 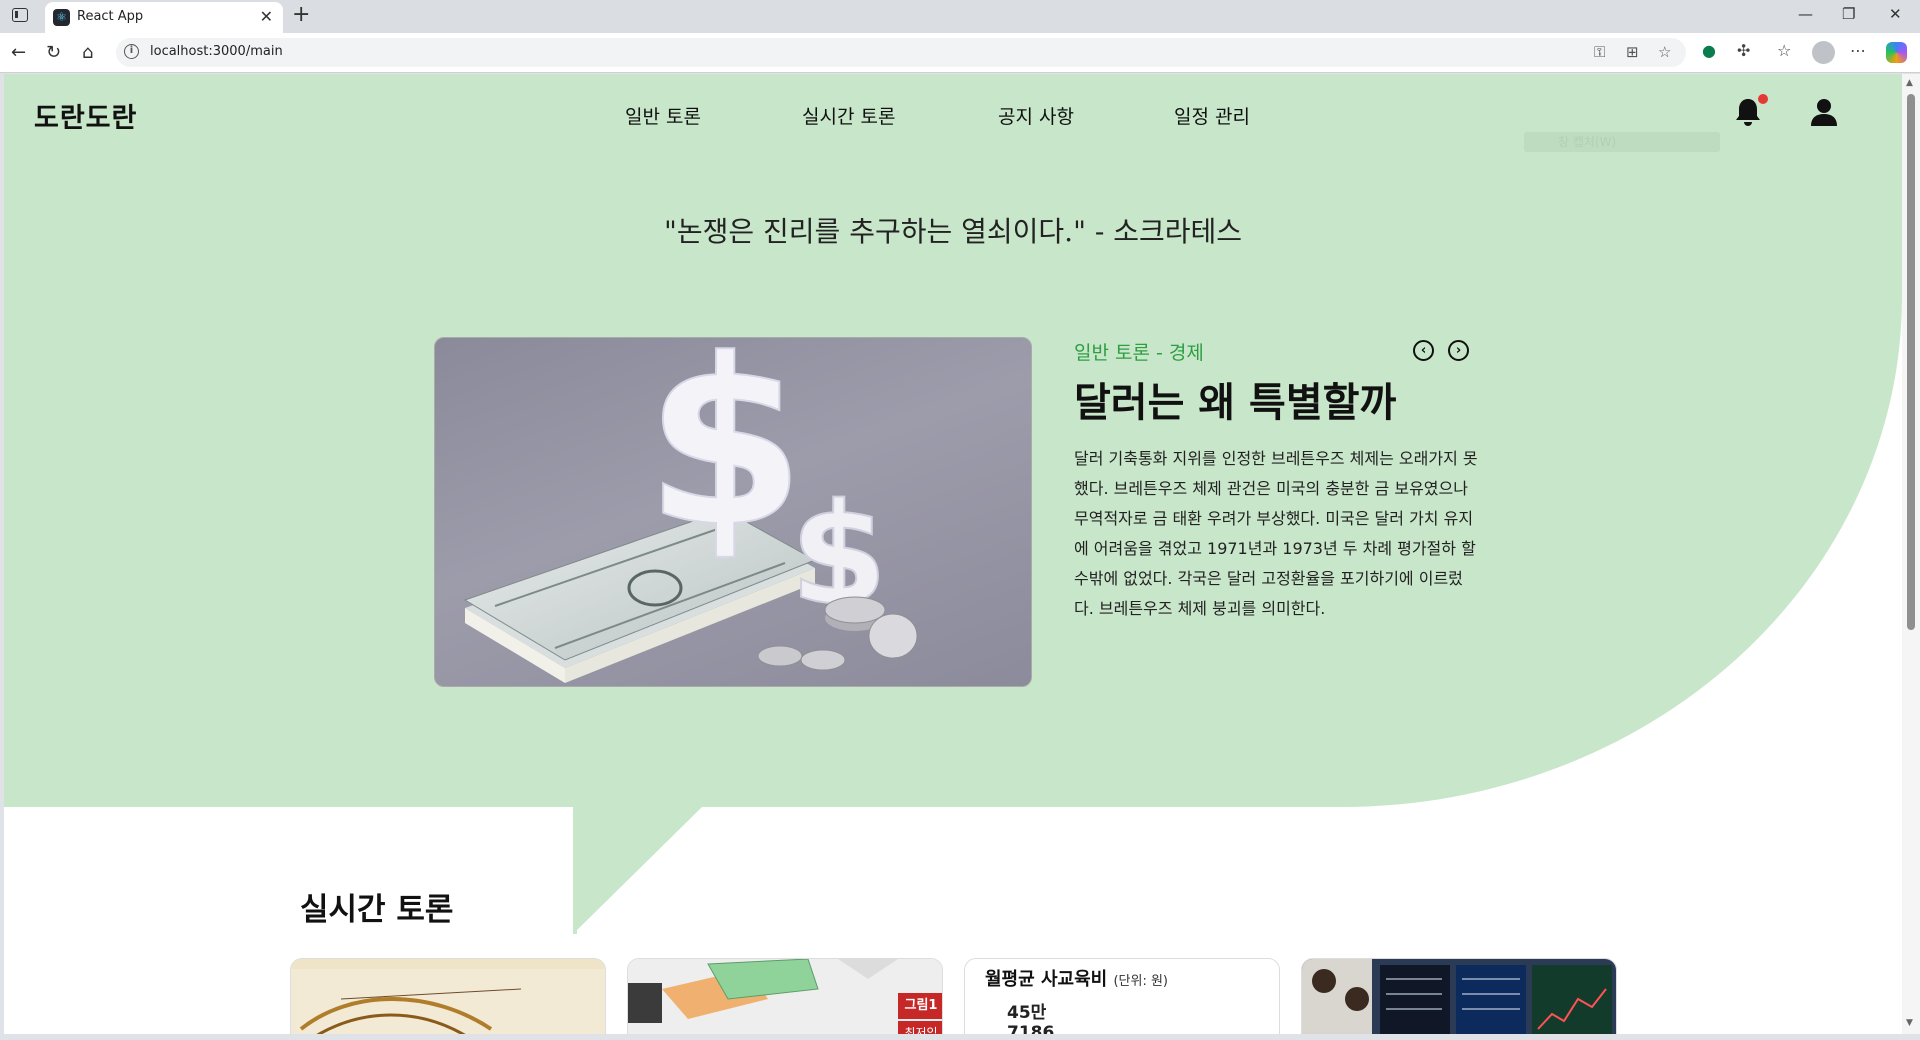 I want to click on speech-tail, so click(x=638, y=870).